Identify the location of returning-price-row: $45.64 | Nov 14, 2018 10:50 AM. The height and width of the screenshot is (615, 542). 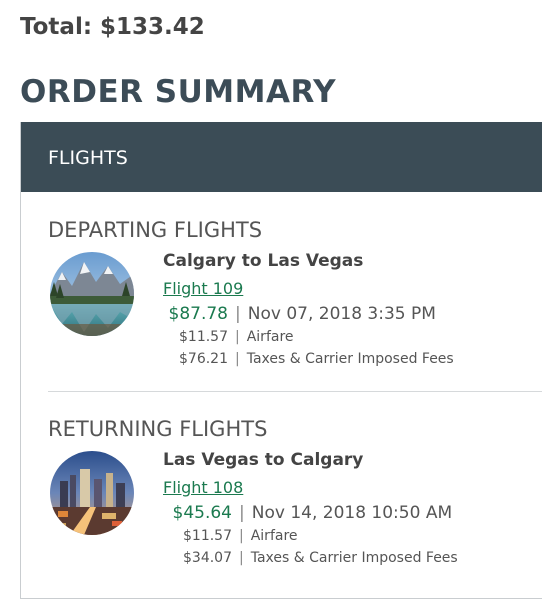
(348, 513).